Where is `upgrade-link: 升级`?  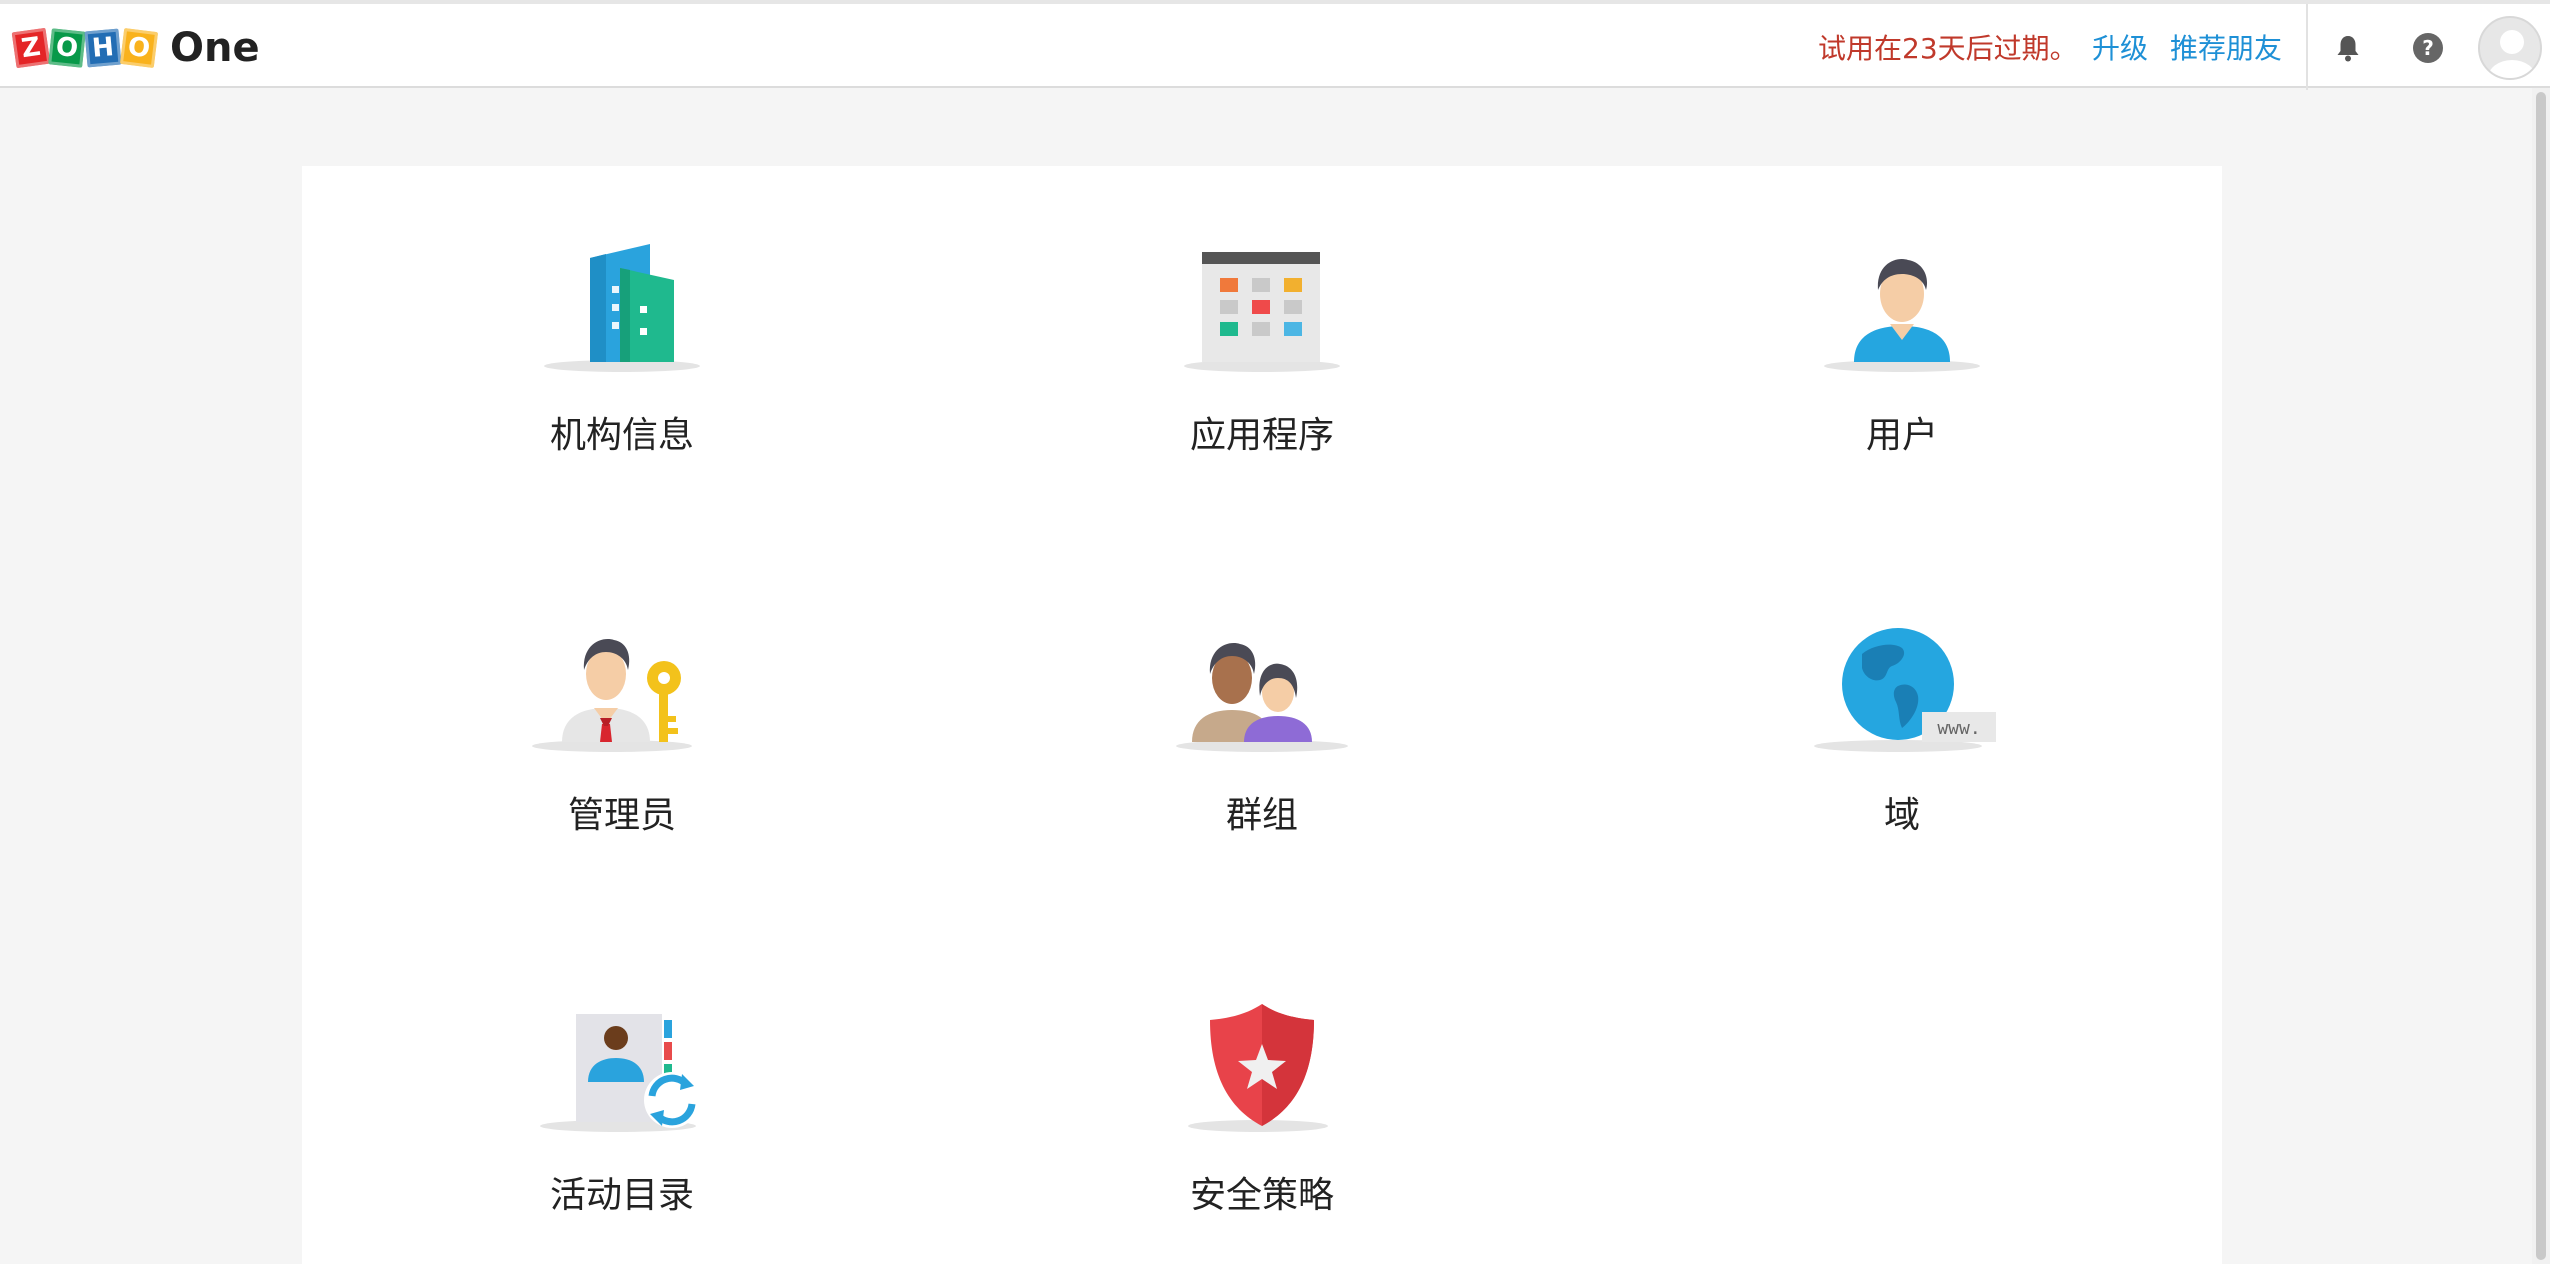 upgrade-link: 升级 is located at coordinates (2120, 49).